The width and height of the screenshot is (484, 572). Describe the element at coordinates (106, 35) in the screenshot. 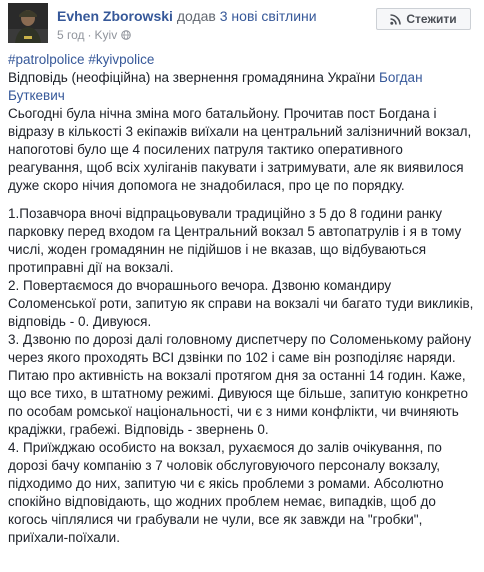

I see `post-location: Kyiv` at that location.